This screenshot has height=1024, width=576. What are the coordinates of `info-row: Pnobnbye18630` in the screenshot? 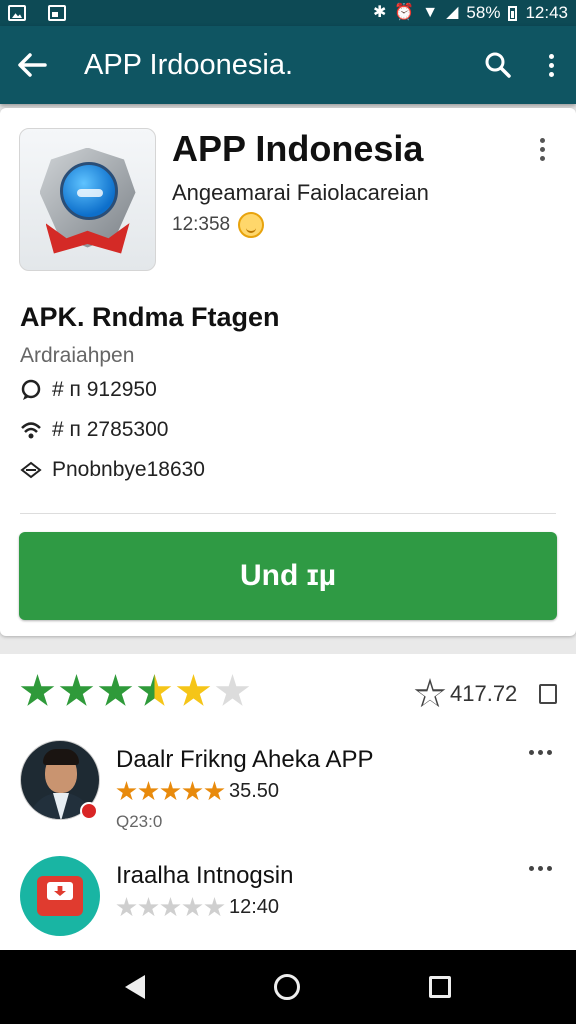 It's located at (112, 470).